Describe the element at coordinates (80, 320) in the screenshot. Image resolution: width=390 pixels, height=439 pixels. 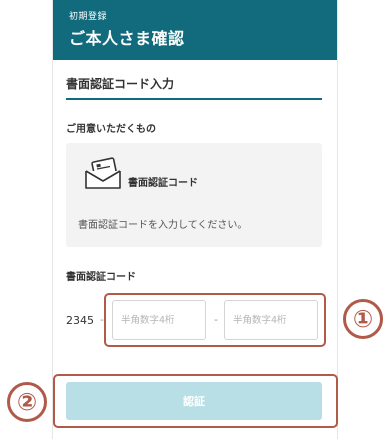
I see `code-prefix: 2345` at that location.